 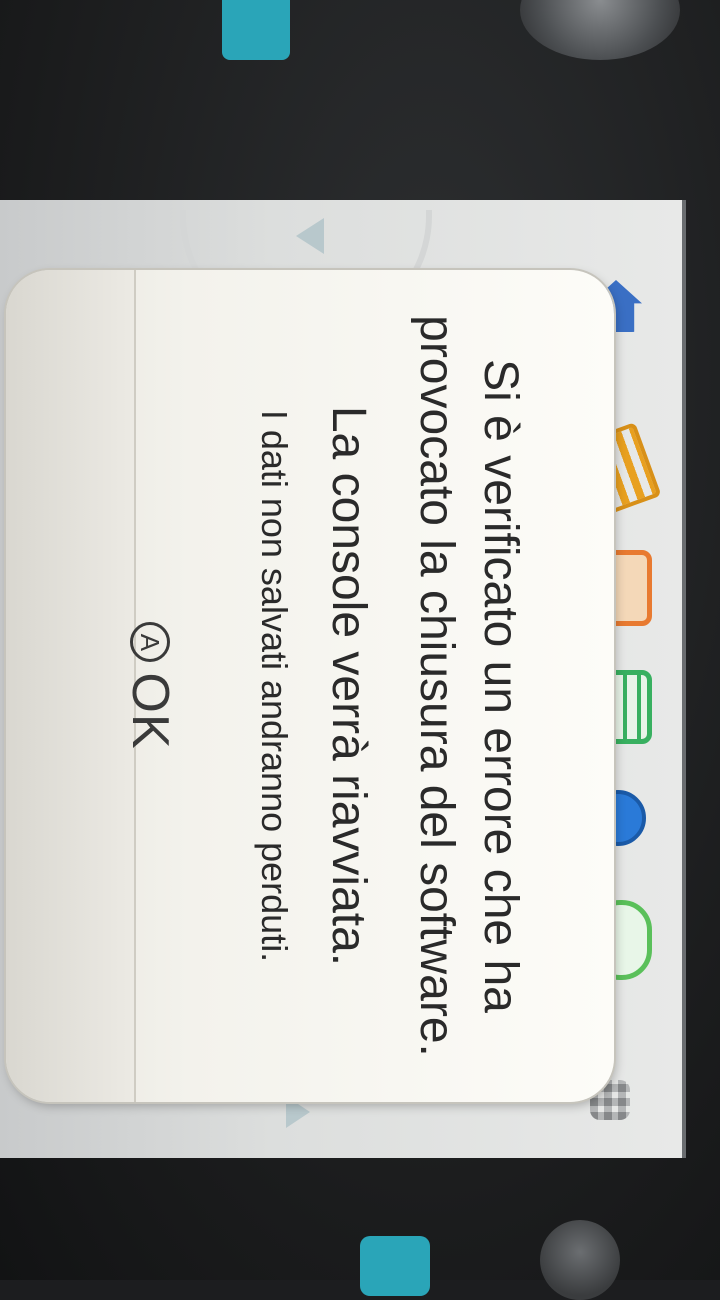 What do you see at coordinates (310, 236) in the screenshot?
I see `scroll-up-arrow-icon` at bounding box center [310, 236].